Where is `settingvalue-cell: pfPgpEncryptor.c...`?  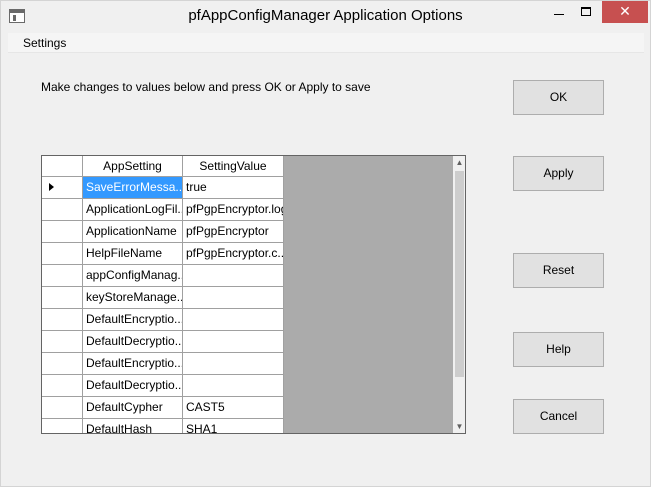
settingvalue-cell: pfPgpEncryptor.c... is located at coordinates (233, 254).